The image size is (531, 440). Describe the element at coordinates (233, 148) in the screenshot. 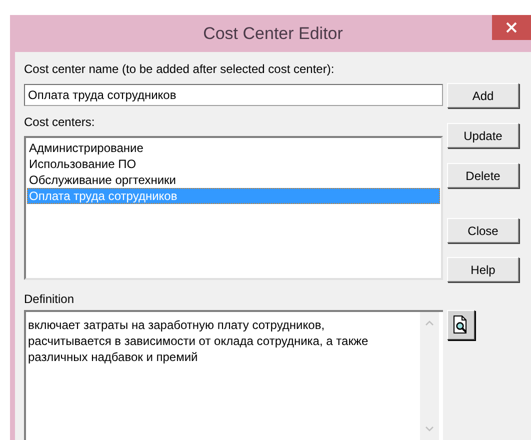

I see `list-item: Администрирование` at that location.